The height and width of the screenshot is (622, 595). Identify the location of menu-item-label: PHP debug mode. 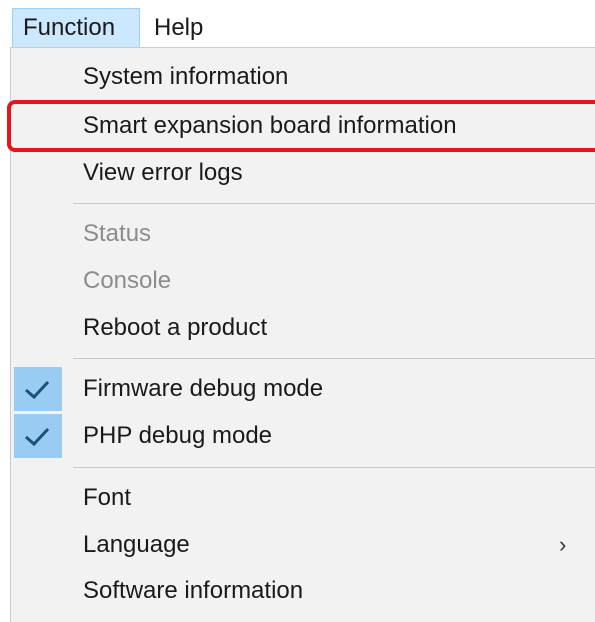
(178, 435).